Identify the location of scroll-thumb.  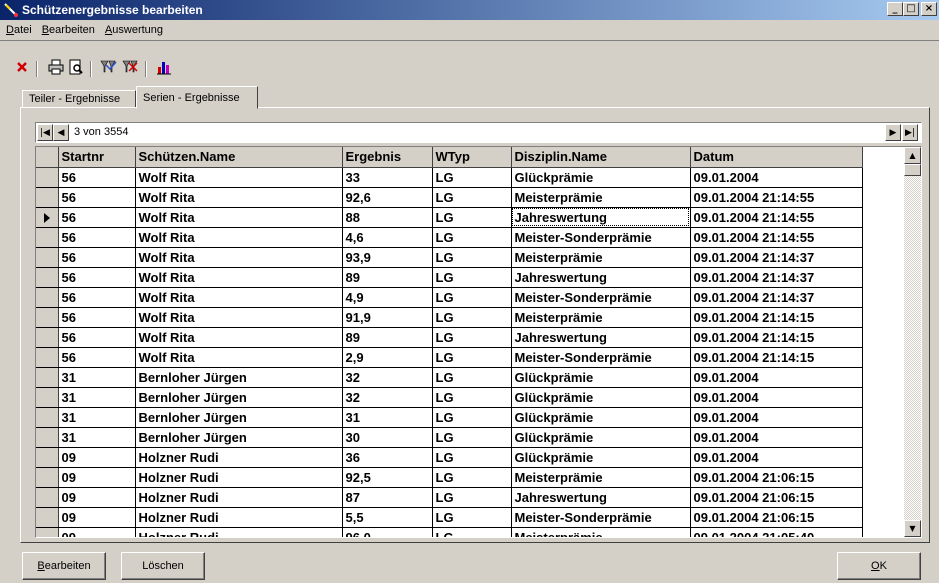
(912, 170).